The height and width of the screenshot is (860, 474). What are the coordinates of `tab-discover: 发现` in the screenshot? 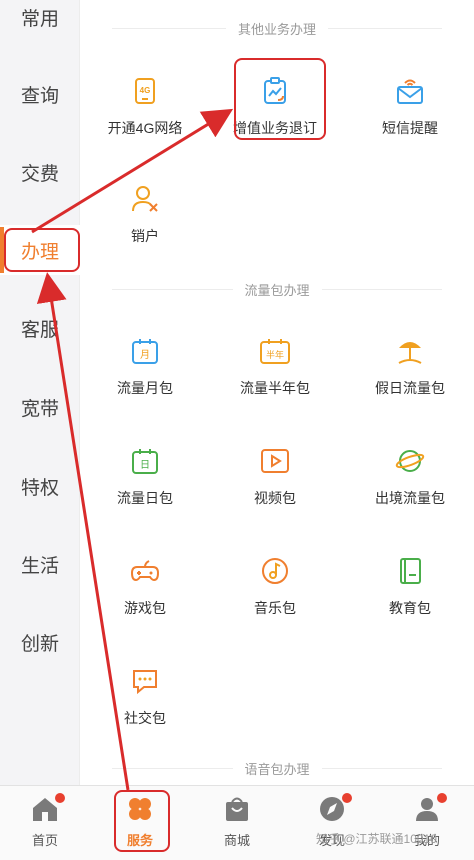 It's located at (332, 823).